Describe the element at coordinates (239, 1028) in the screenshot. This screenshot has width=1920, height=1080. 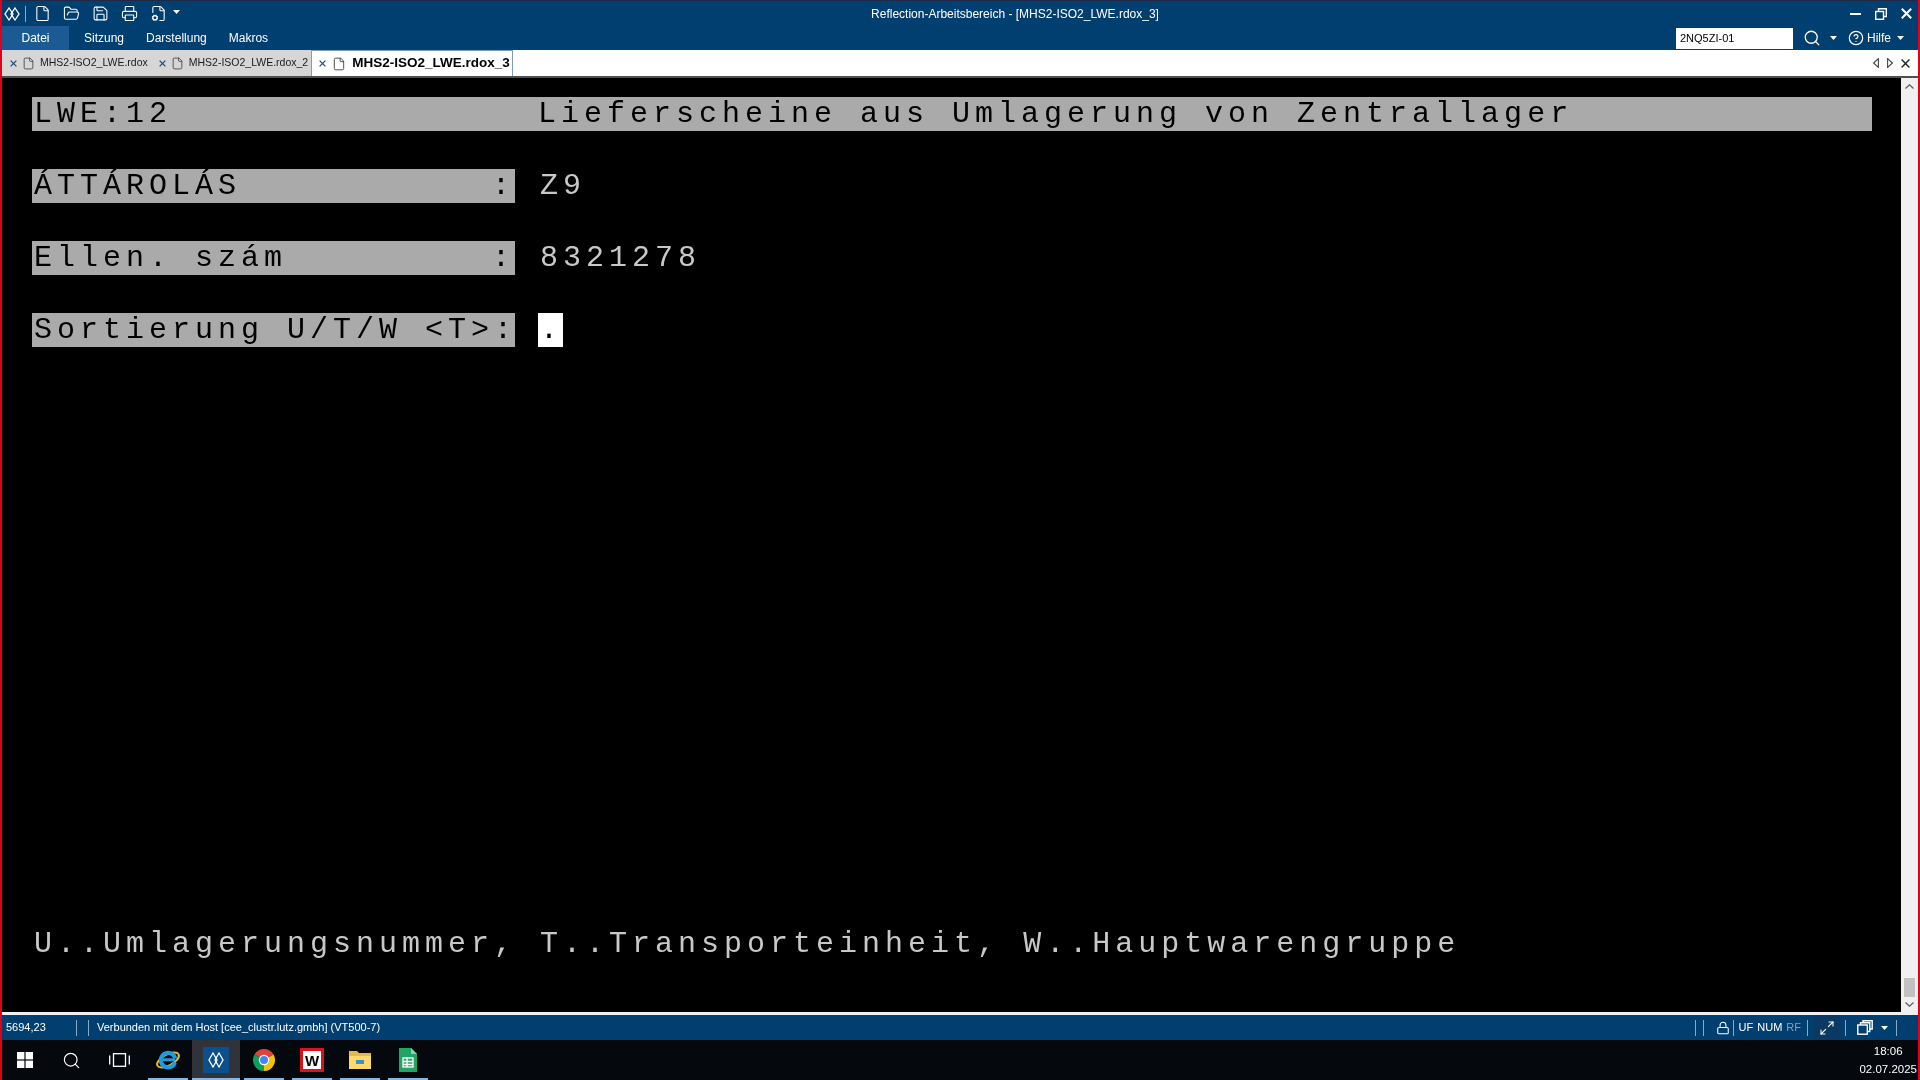
I see `connection-status: Verbunden mit dem Host [cee_clustr.lutz.gmbh] (VT500-7)` at that location.